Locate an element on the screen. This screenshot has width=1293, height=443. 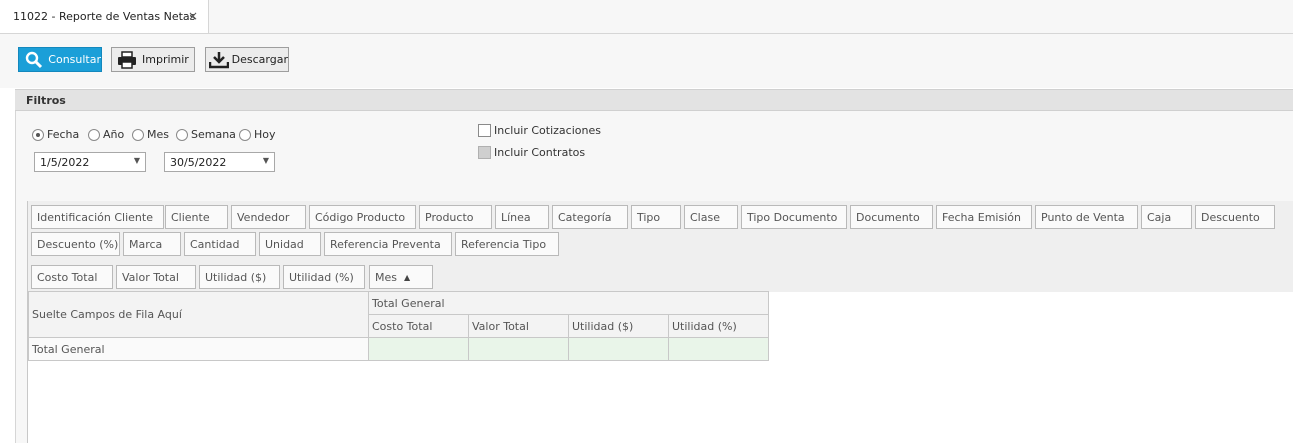
radio-hoy-circle is located at coordinates (245, 134).